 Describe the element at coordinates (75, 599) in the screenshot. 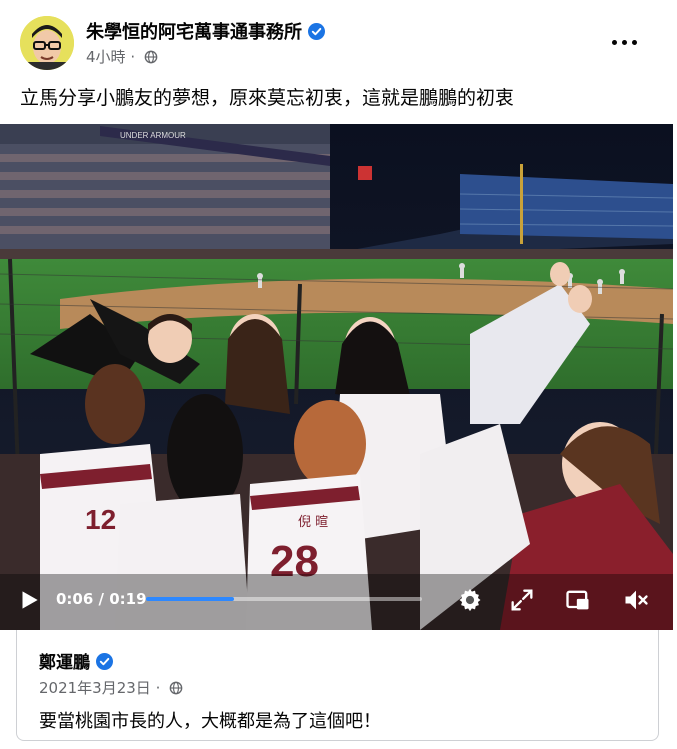

I see `current-time: 0:06` at that location.